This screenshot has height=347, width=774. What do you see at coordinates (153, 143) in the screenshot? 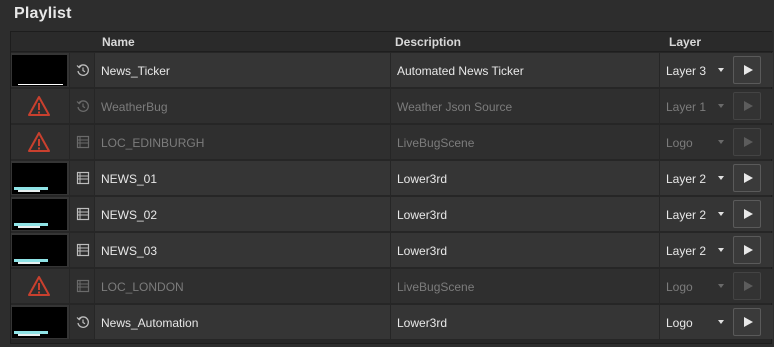
I see `row-name: LOC_EDINBURGH` at bounding box center [153, 143].